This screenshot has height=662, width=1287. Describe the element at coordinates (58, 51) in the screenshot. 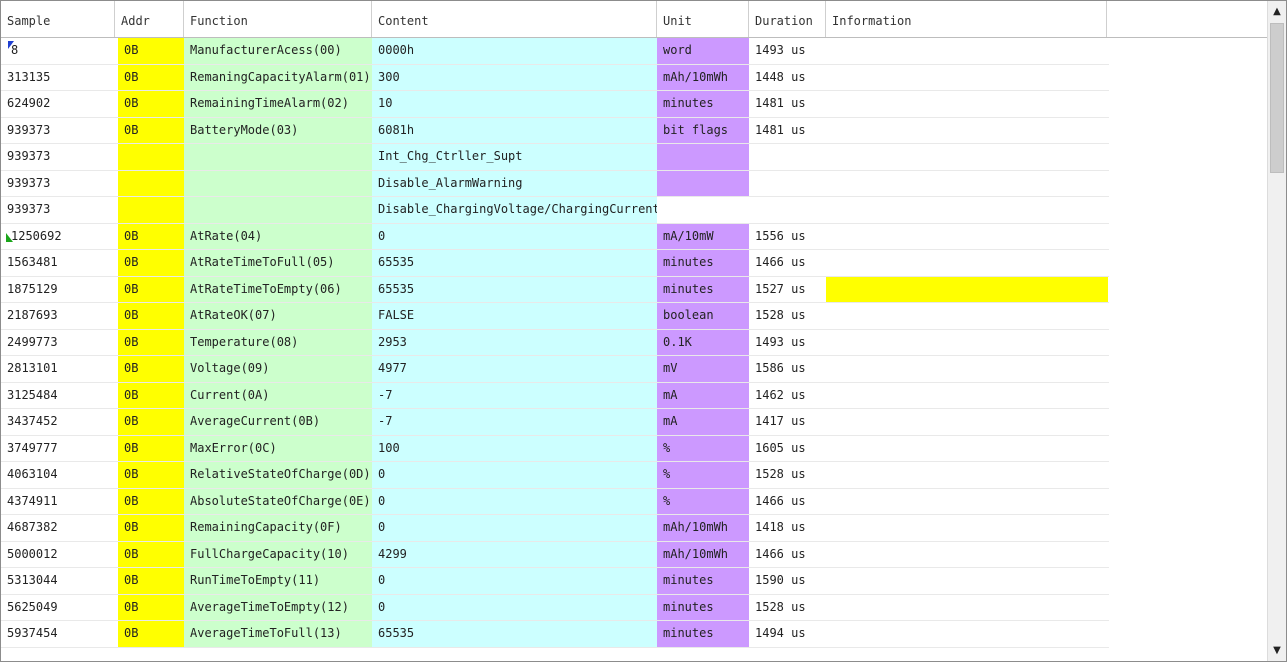

I see `sample-cell: 8` at that location.